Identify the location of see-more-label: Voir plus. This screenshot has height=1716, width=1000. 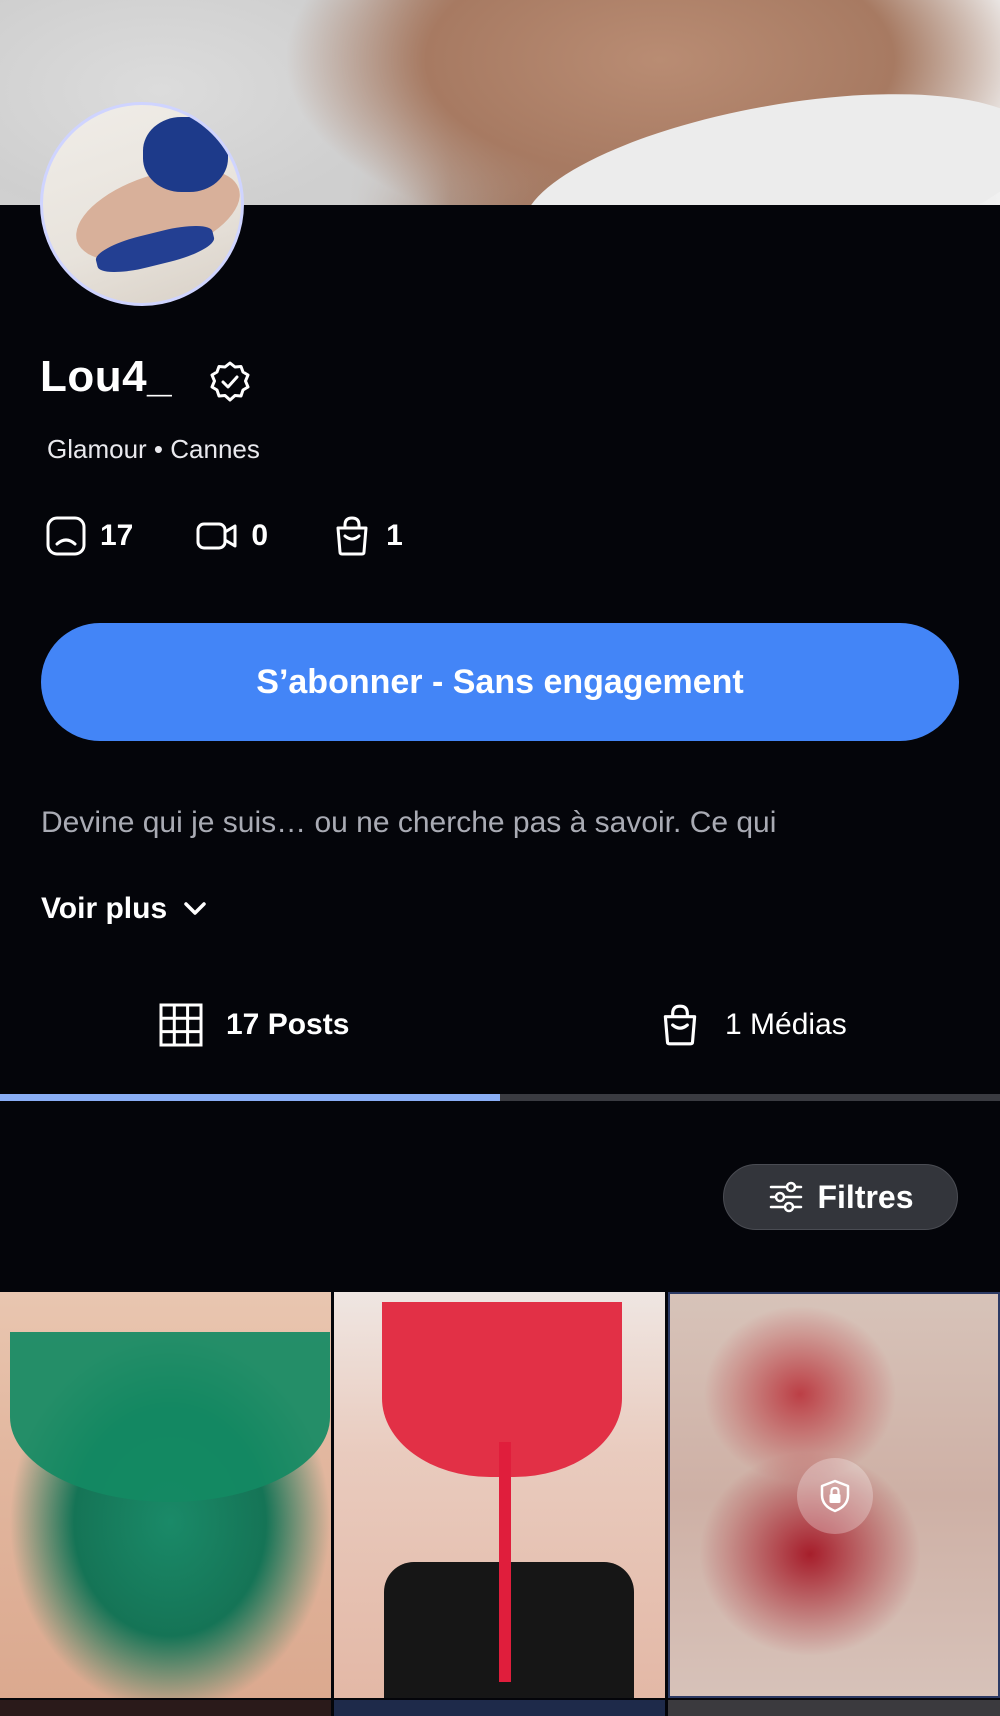
(104, 908).